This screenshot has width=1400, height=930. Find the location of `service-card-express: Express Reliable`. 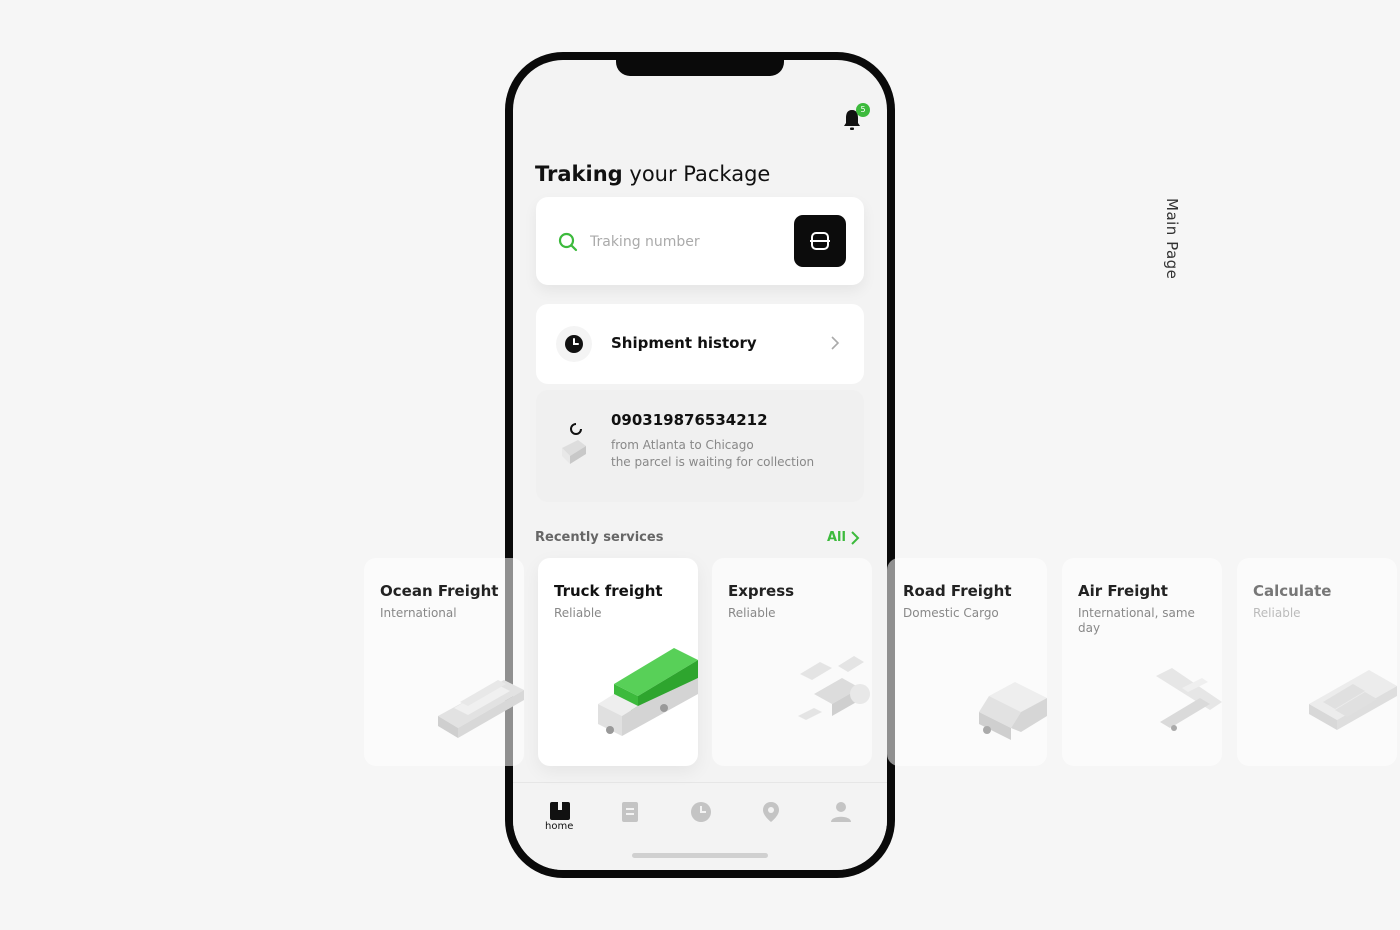

service-card-express: Express Reliable is located at coordinates (792, 662).